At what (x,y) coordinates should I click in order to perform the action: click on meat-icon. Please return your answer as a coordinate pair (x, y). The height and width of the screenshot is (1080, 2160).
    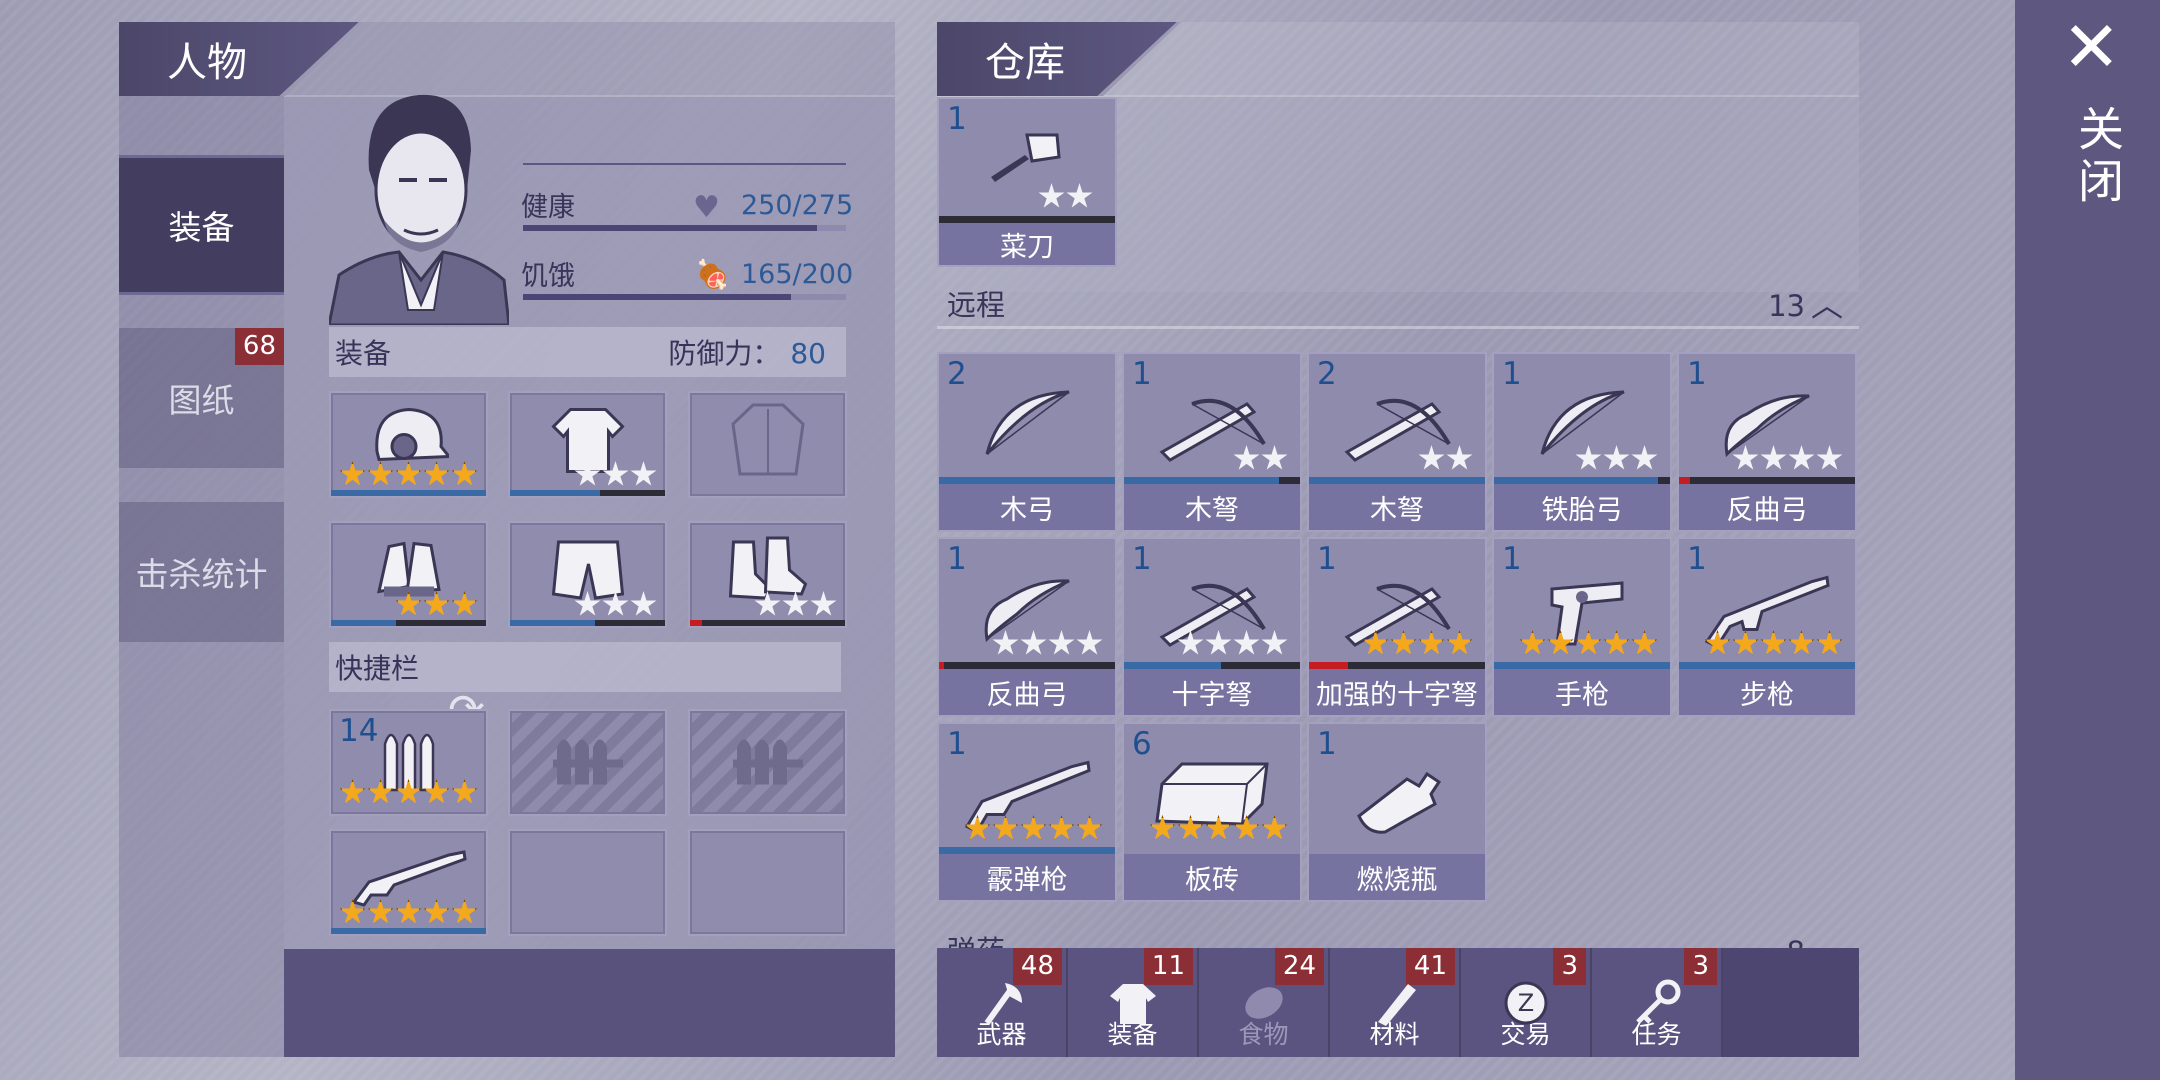
    Looking at the image, I should click on (1264, 1006).